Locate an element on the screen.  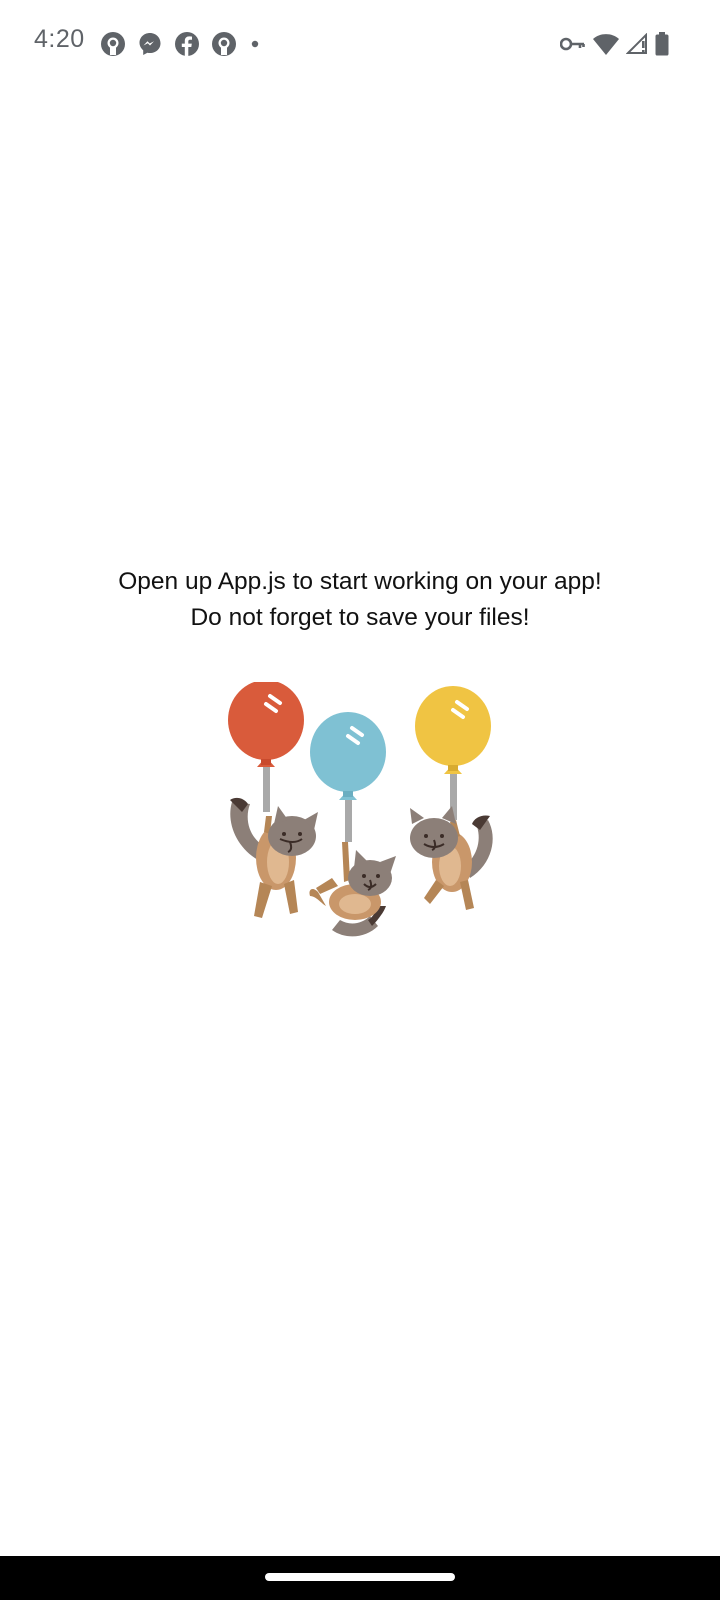
red-balloon is located at coordinates (266, 724).